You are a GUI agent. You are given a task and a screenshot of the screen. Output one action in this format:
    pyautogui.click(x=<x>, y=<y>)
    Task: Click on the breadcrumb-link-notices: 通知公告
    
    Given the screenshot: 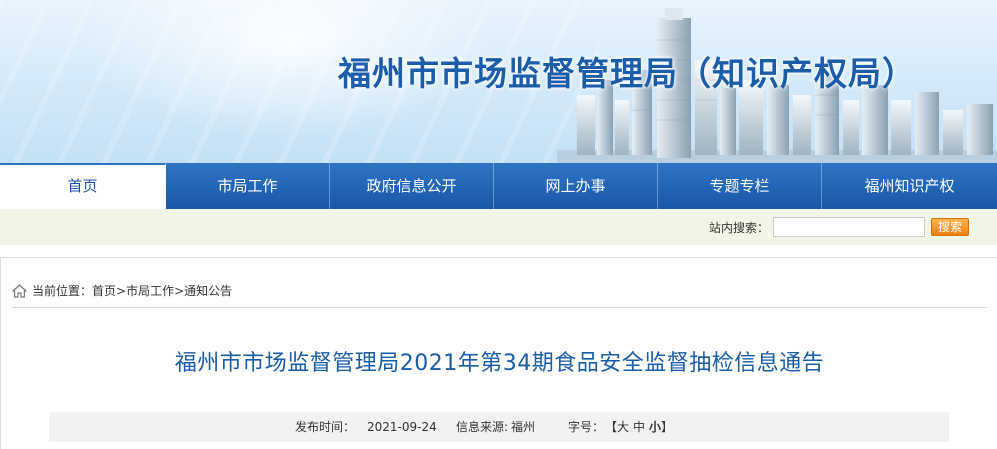 What is the action you would take?
    pyautogui.click(x=208, y=290)
    